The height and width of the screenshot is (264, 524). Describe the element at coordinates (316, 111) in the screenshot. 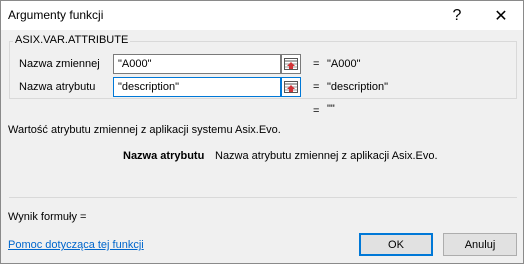

I see `function-result-equals: =` at that location.